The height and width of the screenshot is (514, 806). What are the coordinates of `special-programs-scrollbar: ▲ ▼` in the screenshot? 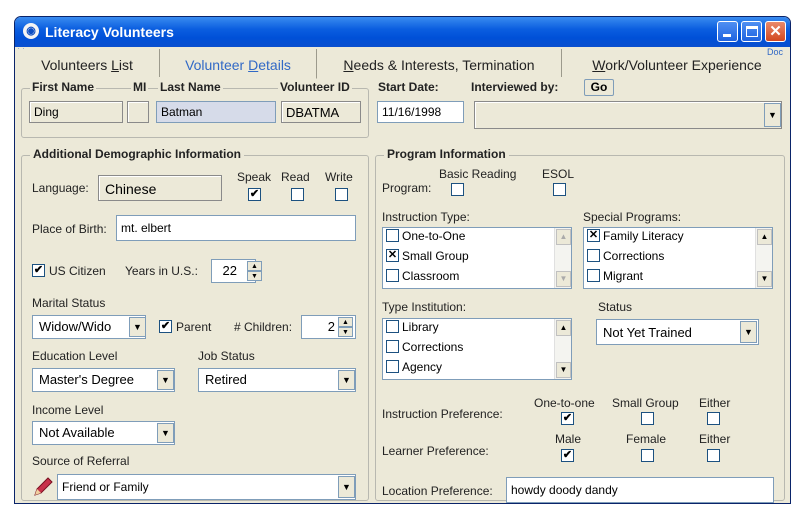 It's located at (763, 258).